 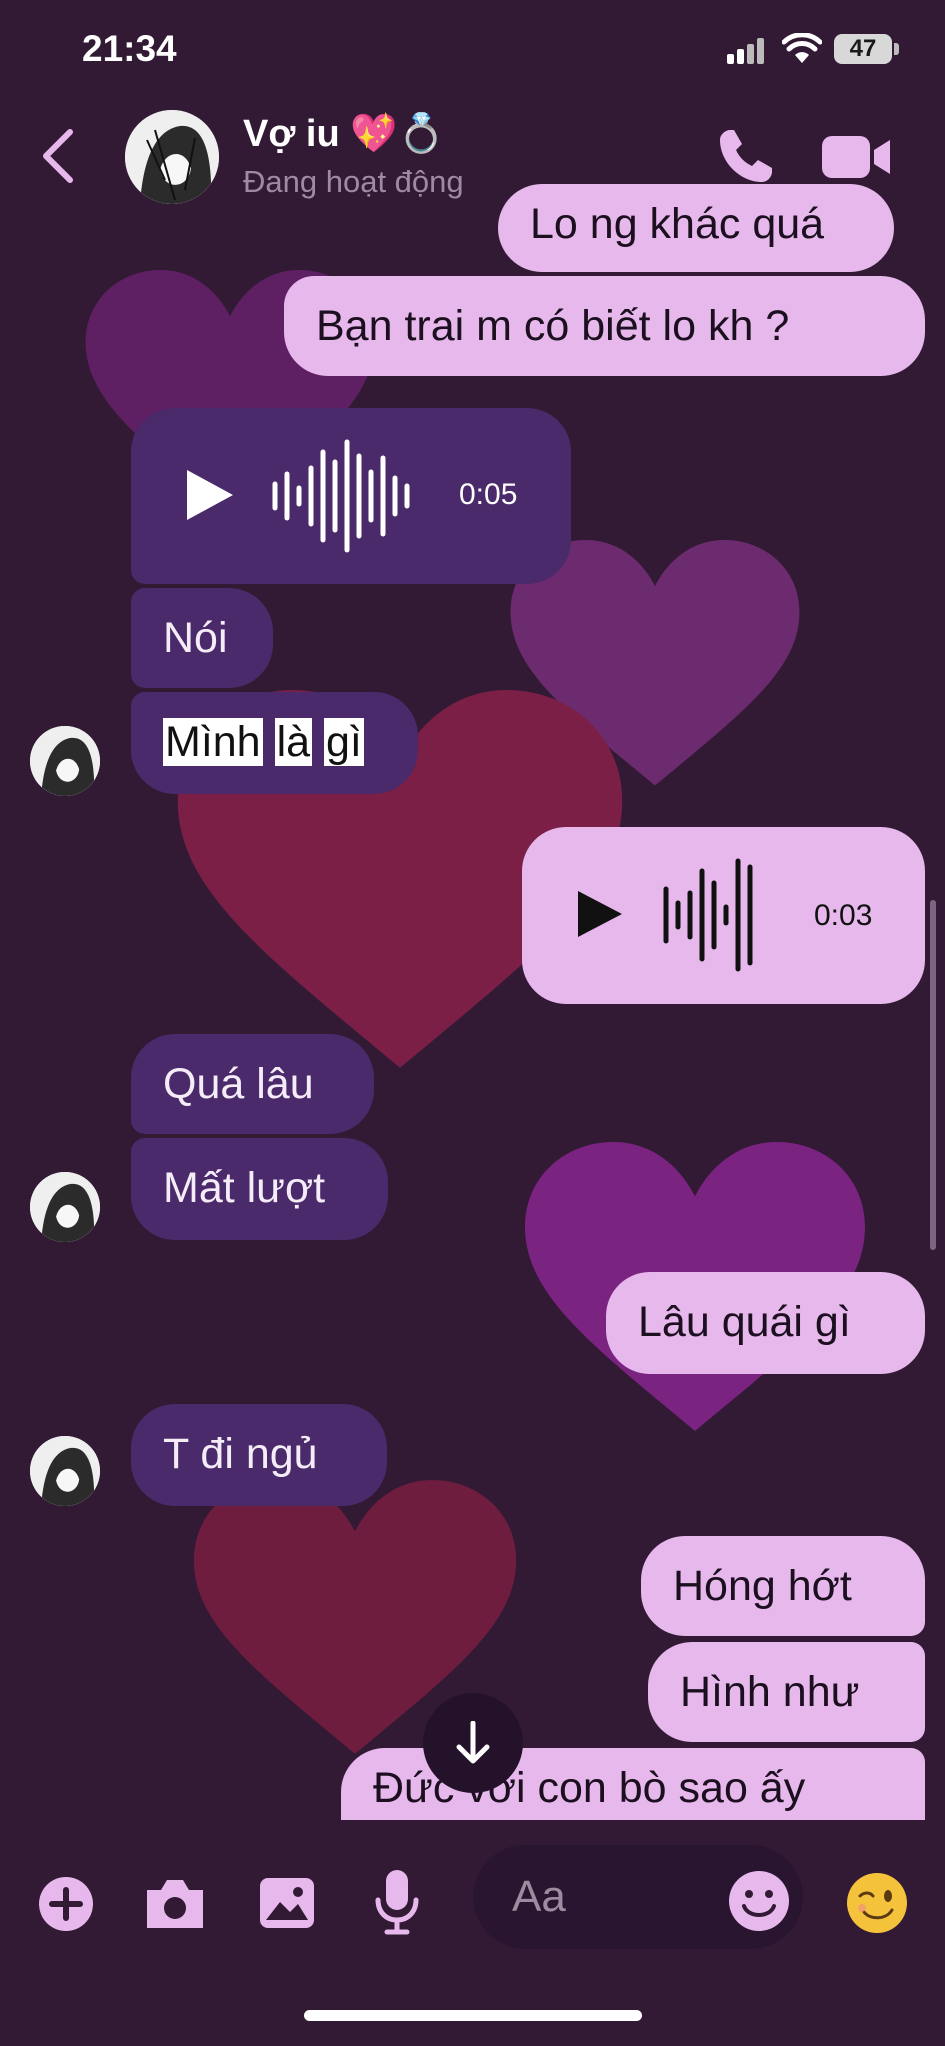 What do you see at coordinates (344, 134) in the screenshot?
I see `contact-name: Vợ iu 💖💍` at bounding box center [344, 134].